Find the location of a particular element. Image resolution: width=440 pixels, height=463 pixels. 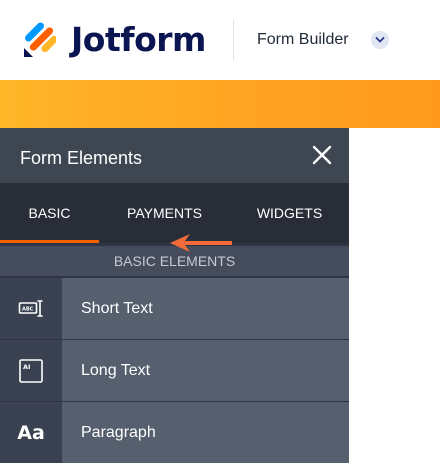

element-short-text: ABC Short Text is located at coordinates (174, 309).